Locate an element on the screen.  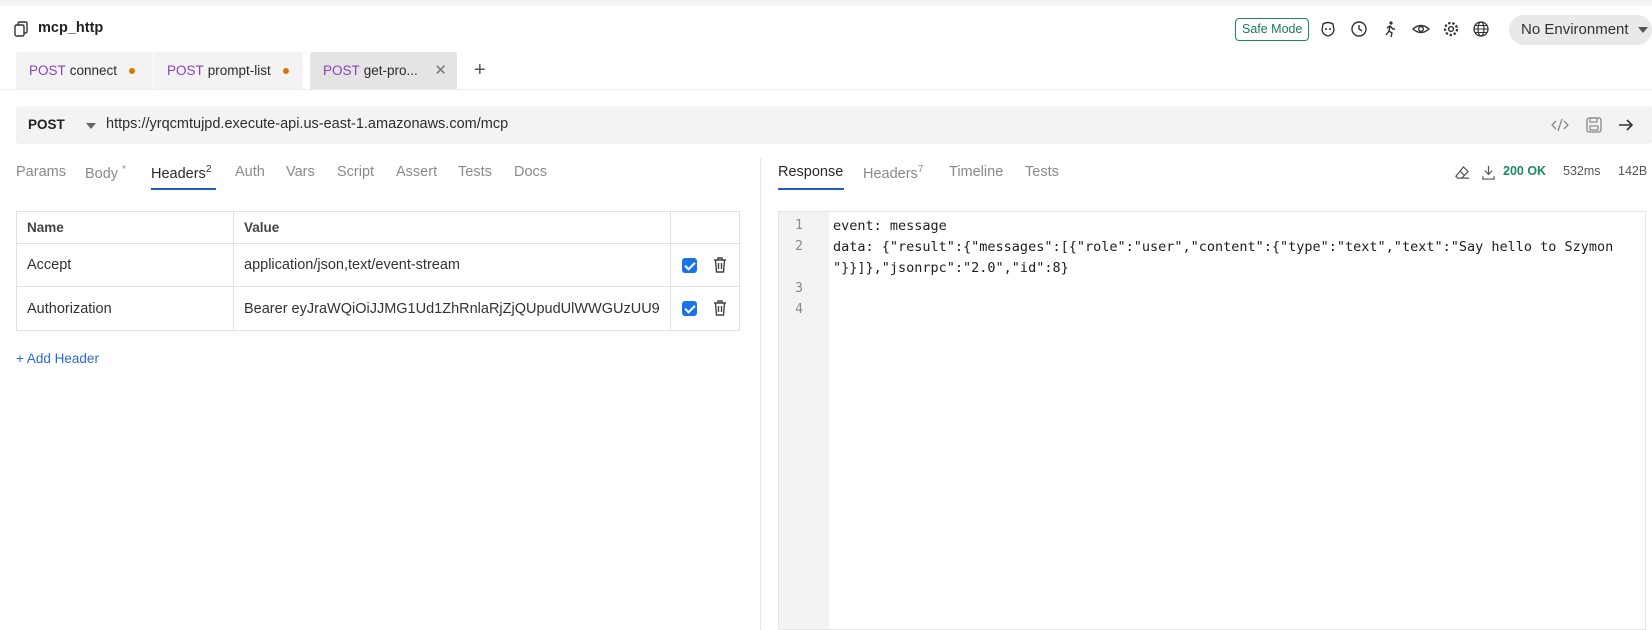
collection-name: mcp_http is located at coordinates (71, 28).